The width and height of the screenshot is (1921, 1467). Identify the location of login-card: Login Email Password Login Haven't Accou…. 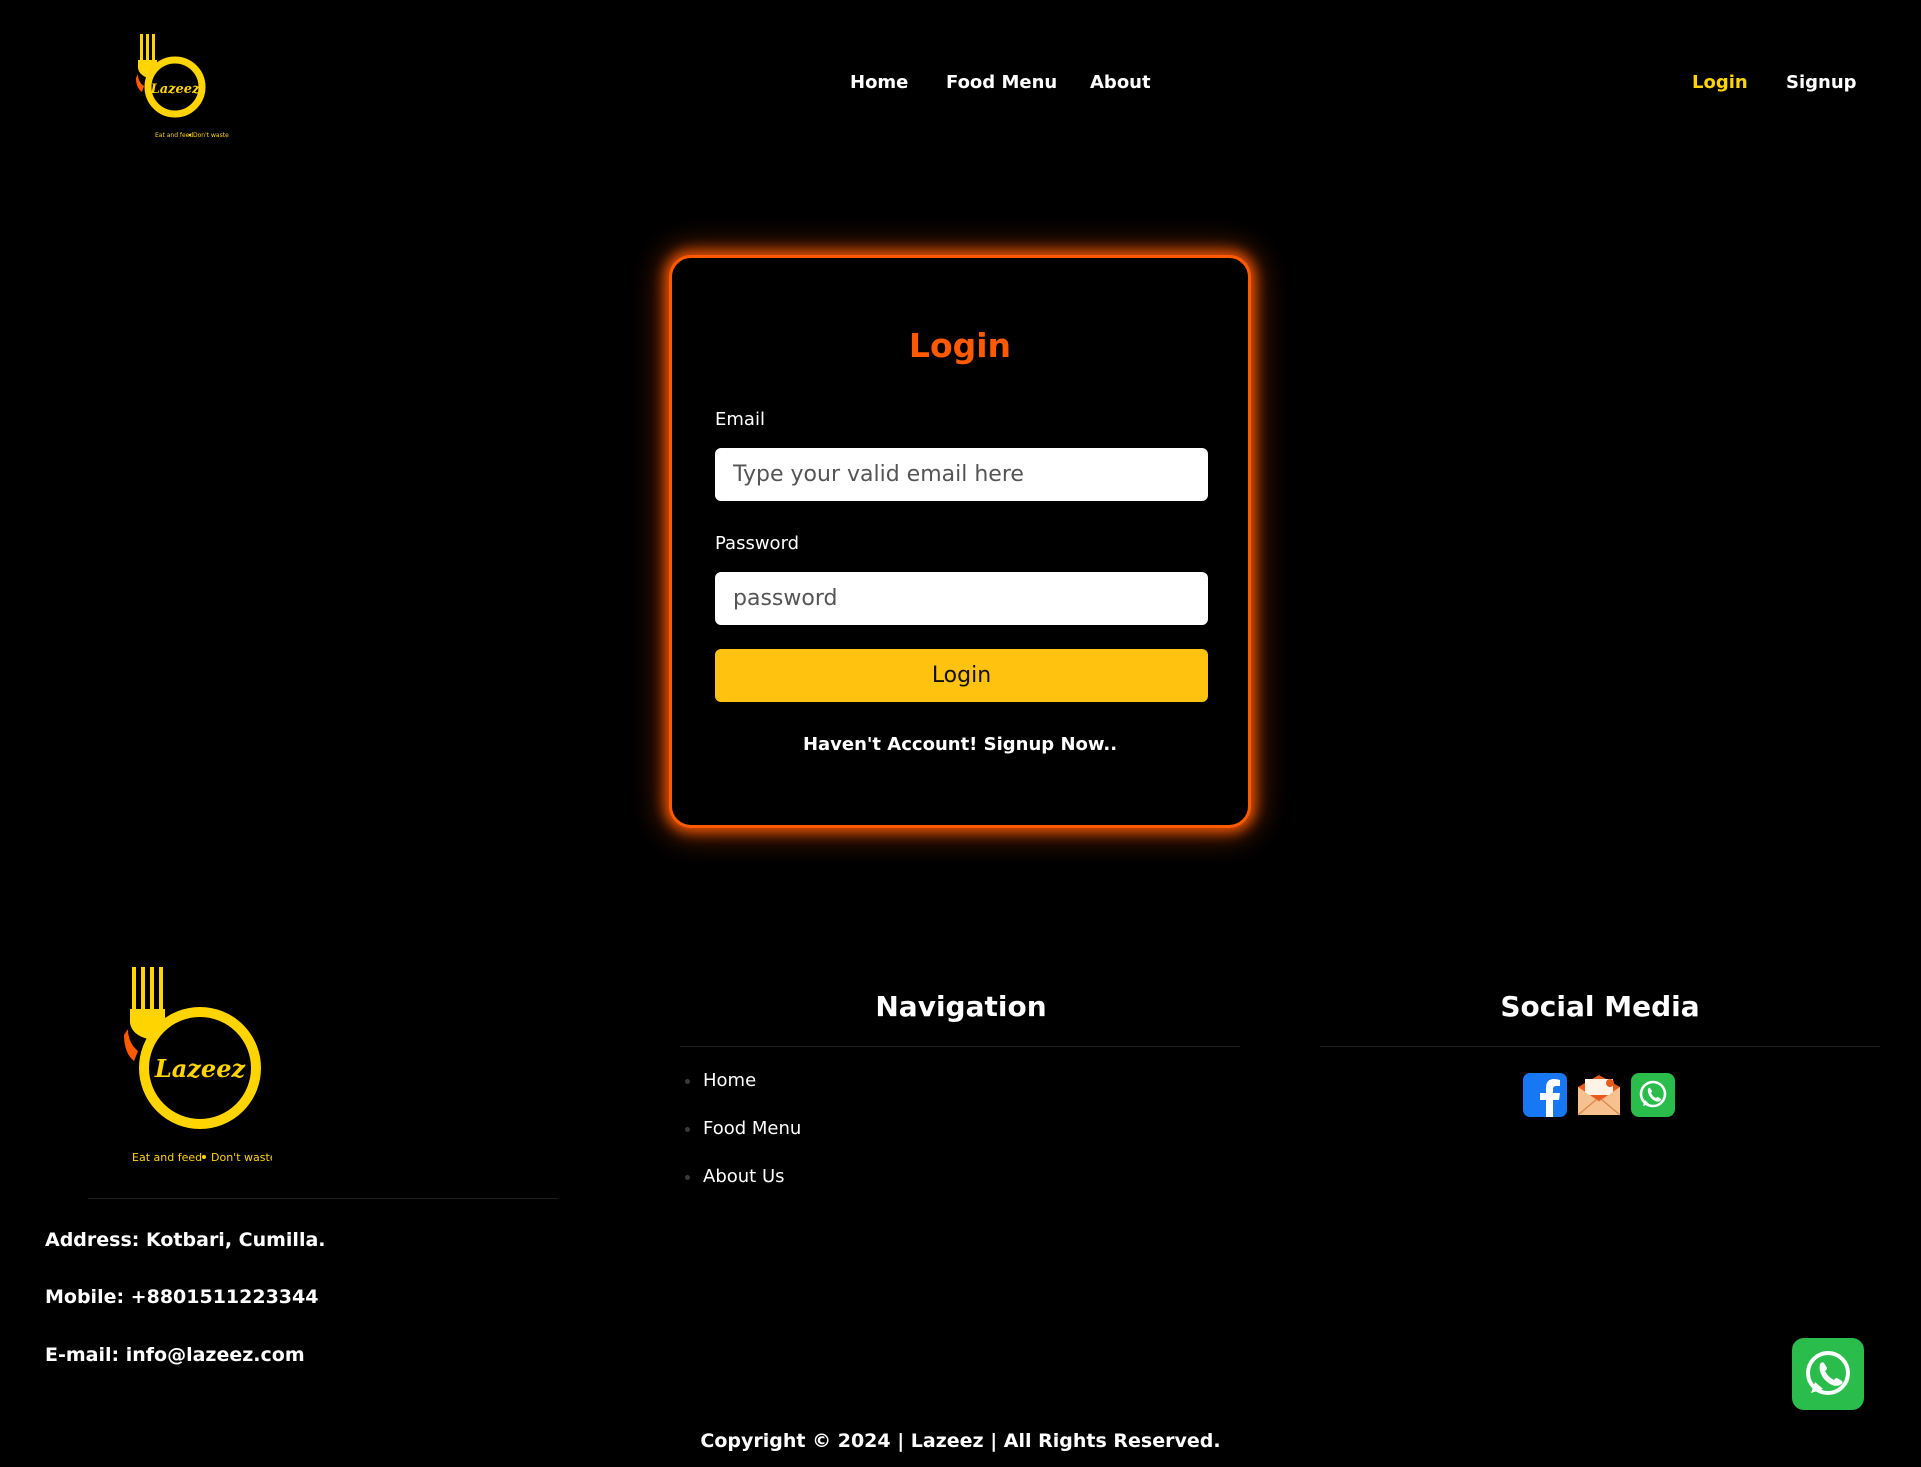
(960, 541).